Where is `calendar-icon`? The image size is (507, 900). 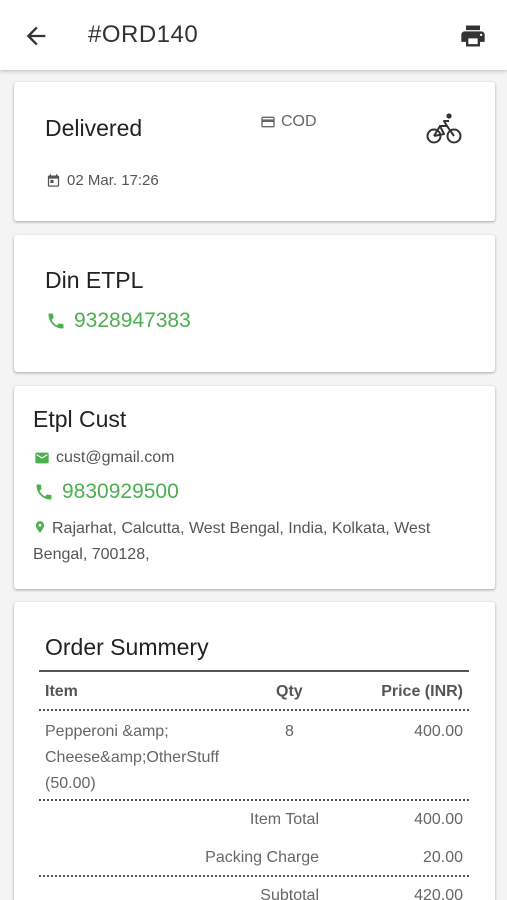 calendar-icon is located at coordinates (53, 180).